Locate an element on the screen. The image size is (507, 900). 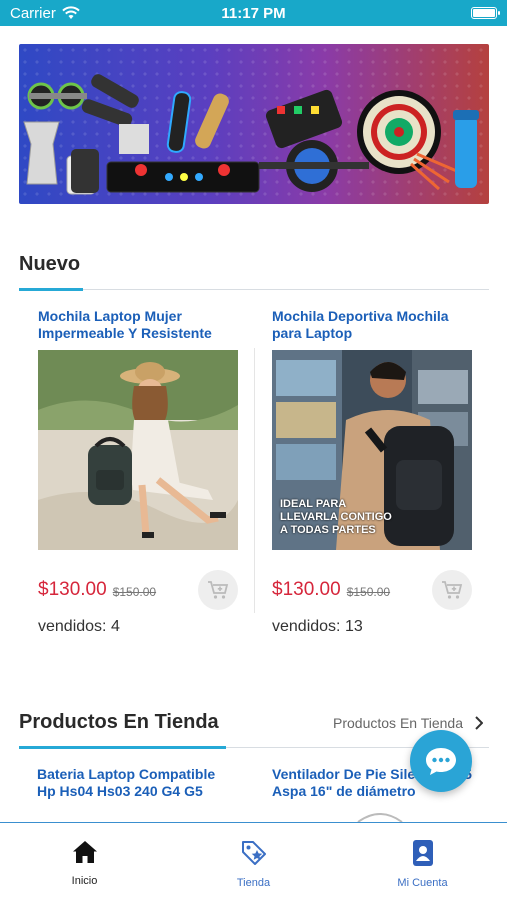
product-sold-count: vendidos: 4 is located at coordinates (79, 626).